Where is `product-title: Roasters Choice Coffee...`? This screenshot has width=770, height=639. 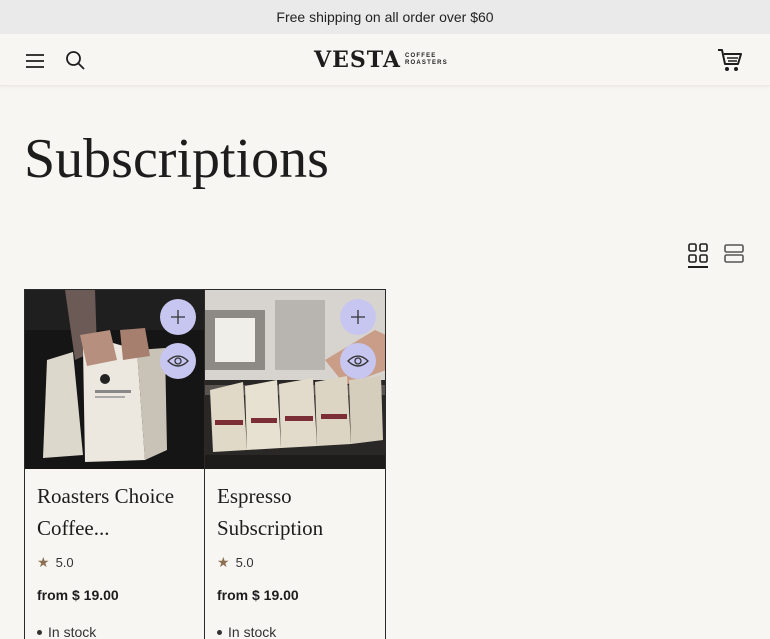
product-title: Roasters Choice Coffee... is located at coordinates (117, 512).